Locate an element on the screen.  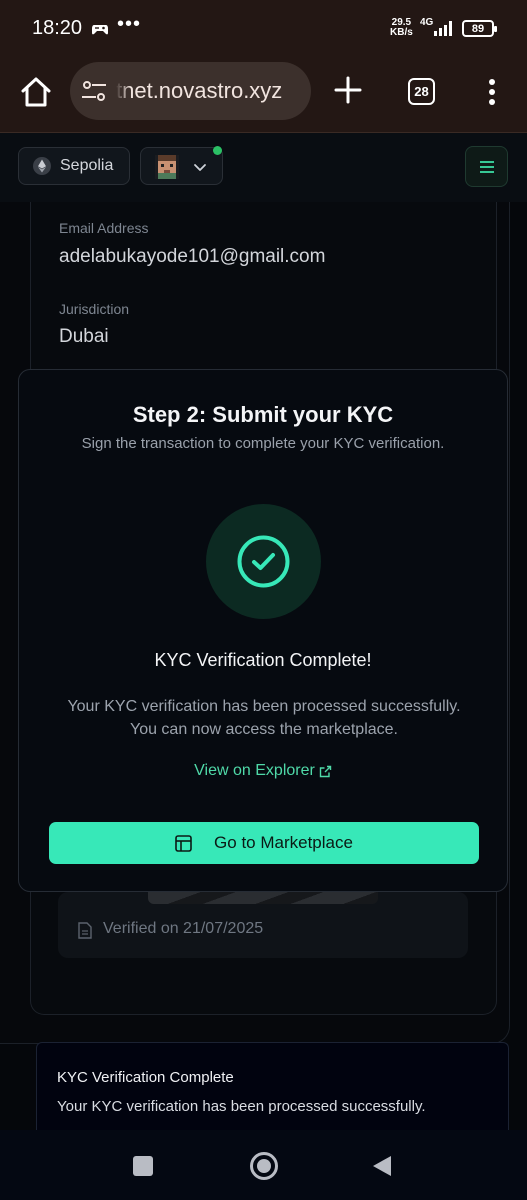
go-to-marketplace-button: Go to Marketplace is located at coordinates (264, 843).